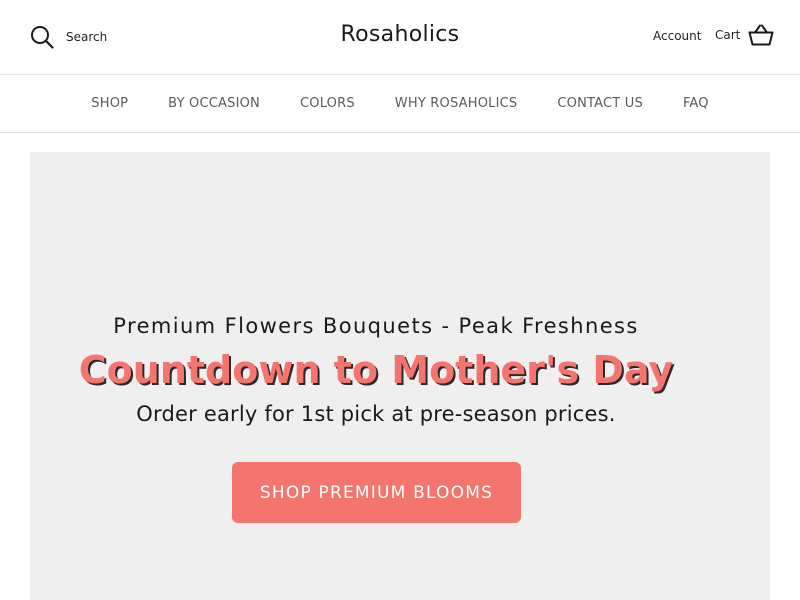 This screenshot has height=600, width=800. What do you see at coordinates (109, 103) in the screenshot?
I see `nav-item-shop: SHOP` at bounding box center [109, 103].